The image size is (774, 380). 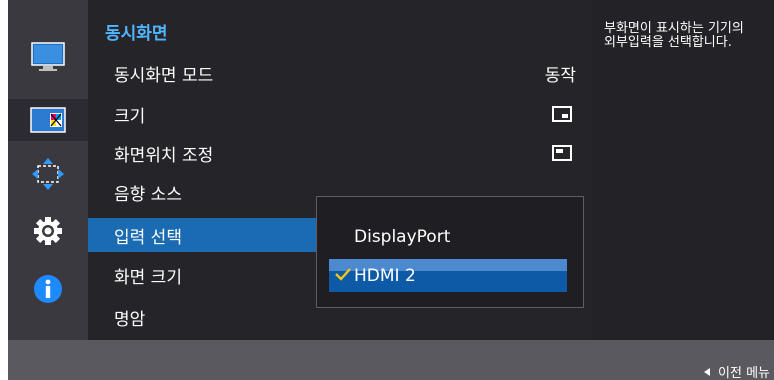 What do you see at coordinates (744, 373) in the screenshot?
I see `back-label: 이전 메뉴` at bounding box center [744, 373].